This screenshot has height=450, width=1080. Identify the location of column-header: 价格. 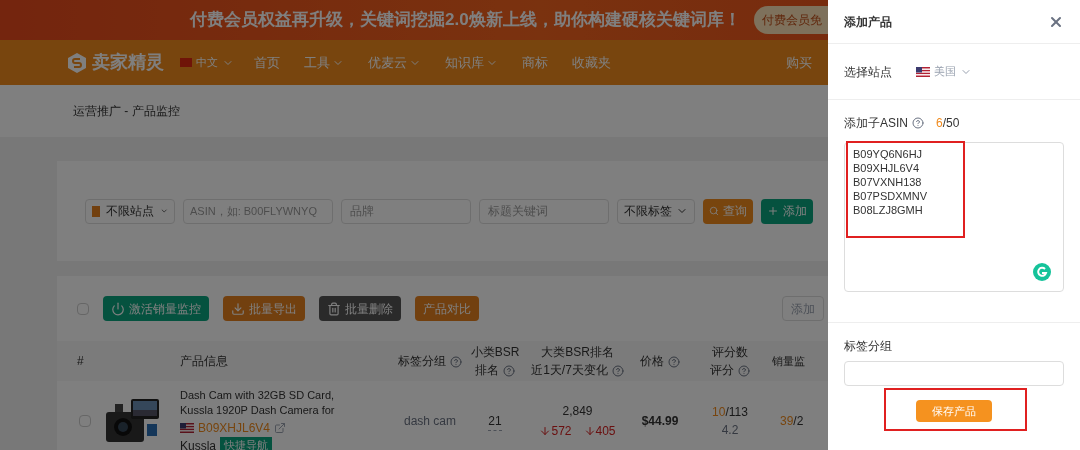
(660, 361).